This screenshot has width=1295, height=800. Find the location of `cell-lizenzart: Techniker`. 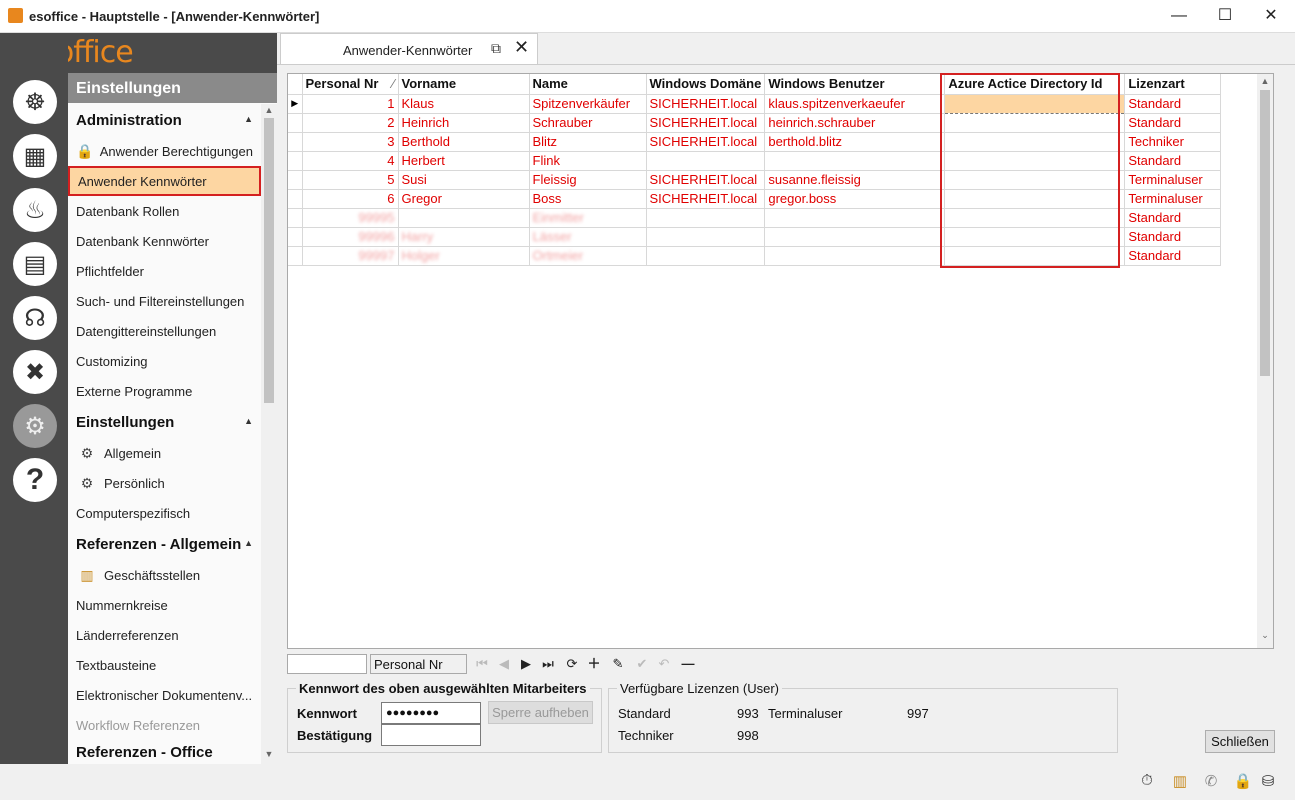

cell-lizenzart: Techniker is located at coordinates (1173, 142).